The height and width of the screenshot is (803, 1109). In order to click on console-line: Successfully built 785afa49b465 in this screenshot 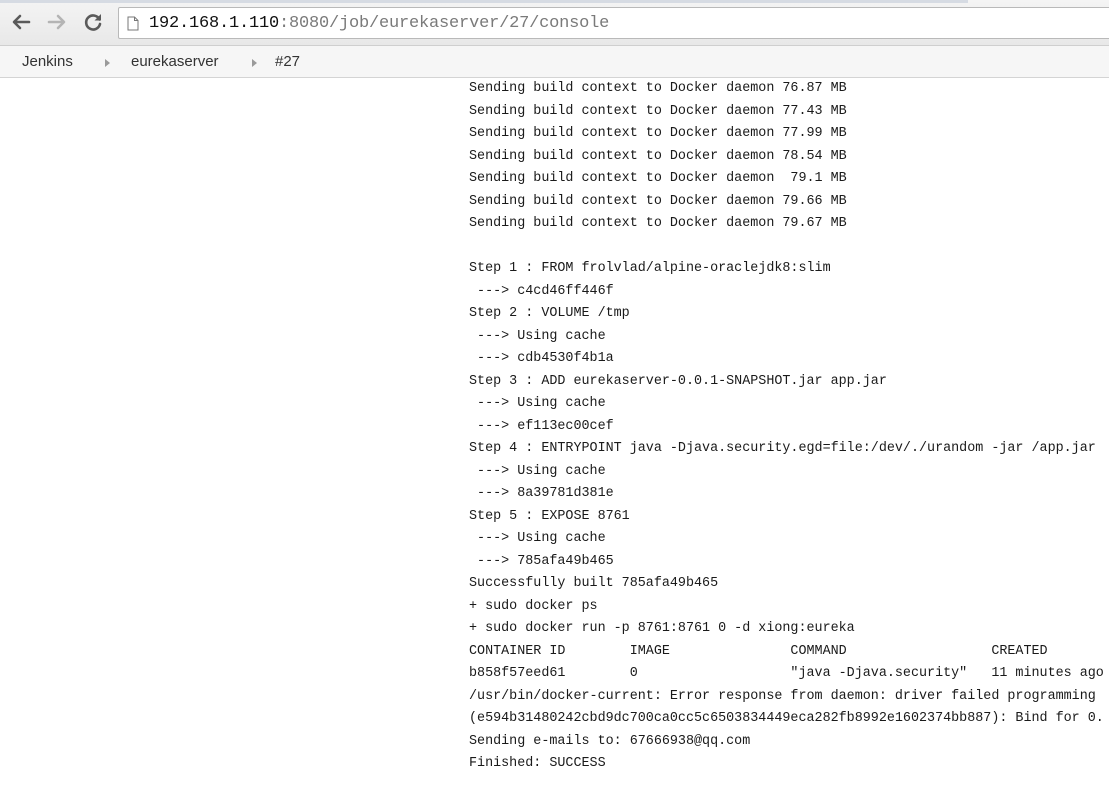, I will do `click(594, 583)`.